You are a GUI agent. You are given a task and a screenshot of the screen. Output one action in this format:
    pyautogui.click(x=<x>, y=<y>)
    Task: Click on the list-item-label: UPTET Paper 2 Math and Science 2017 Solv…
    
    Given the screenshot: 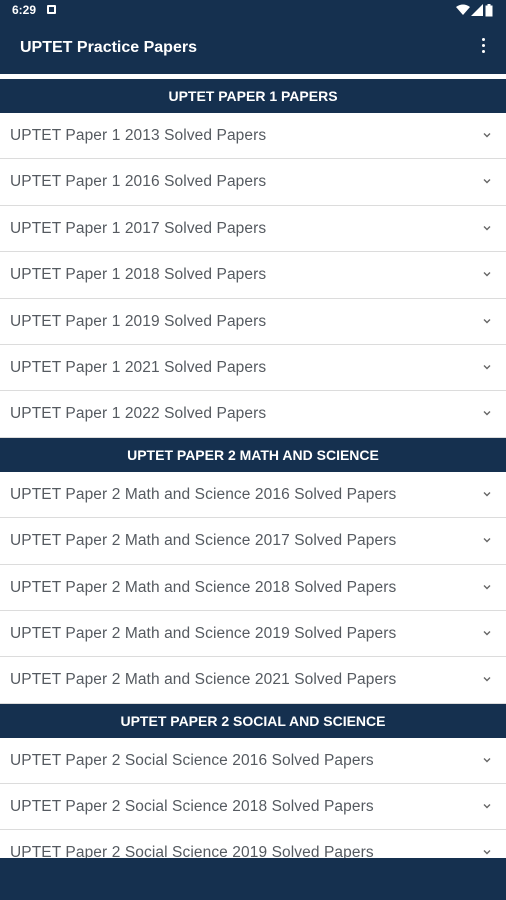 What is the action you would take?
    pyautogui.click(x=203, y=541)
    